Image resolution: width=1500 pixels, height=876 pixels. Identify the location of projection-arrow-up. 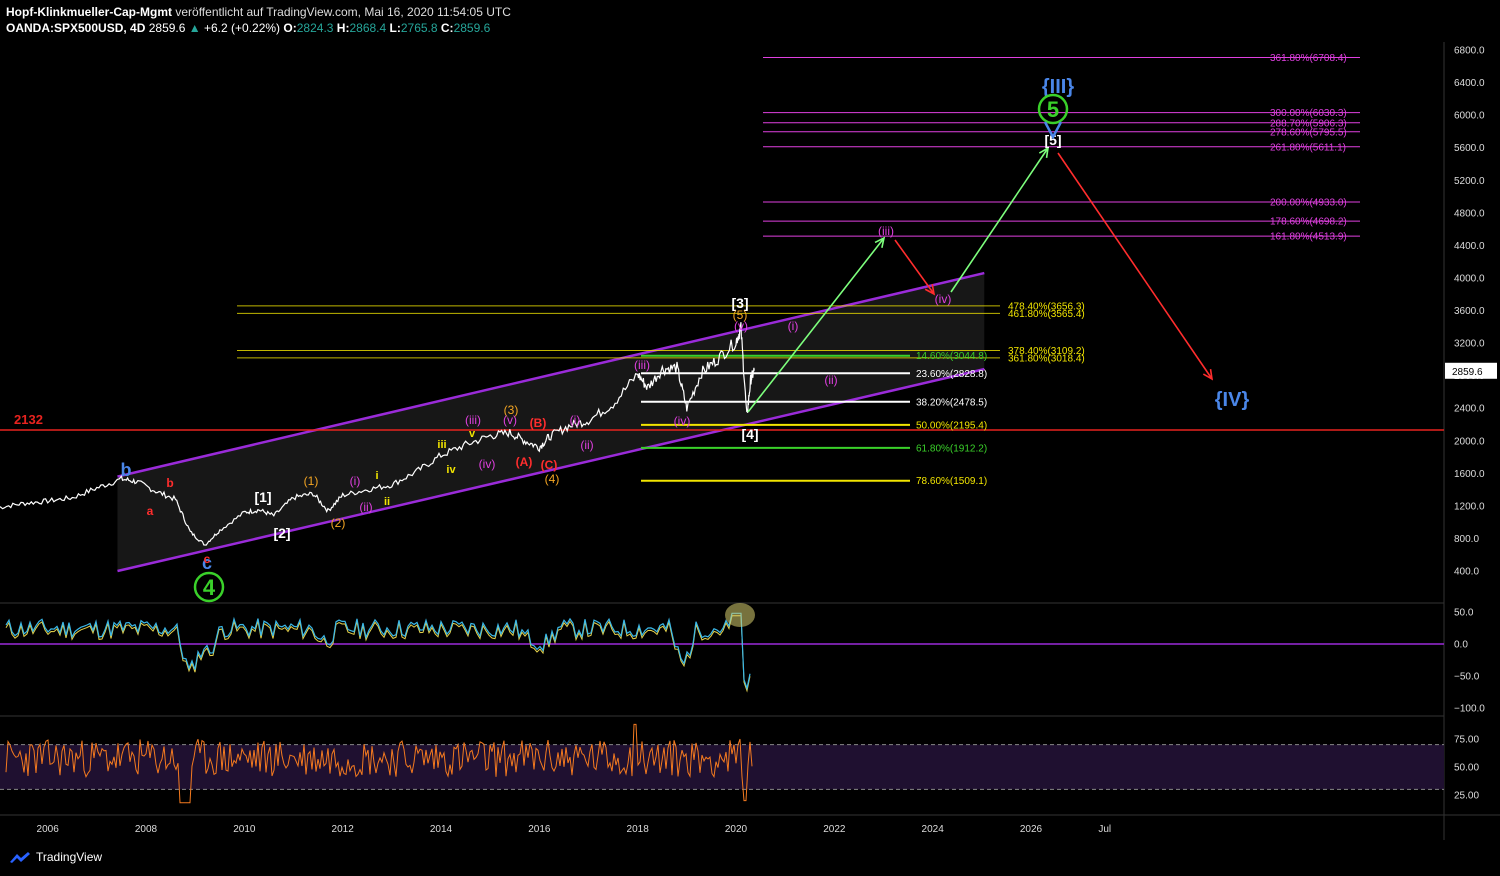
(999, 220).